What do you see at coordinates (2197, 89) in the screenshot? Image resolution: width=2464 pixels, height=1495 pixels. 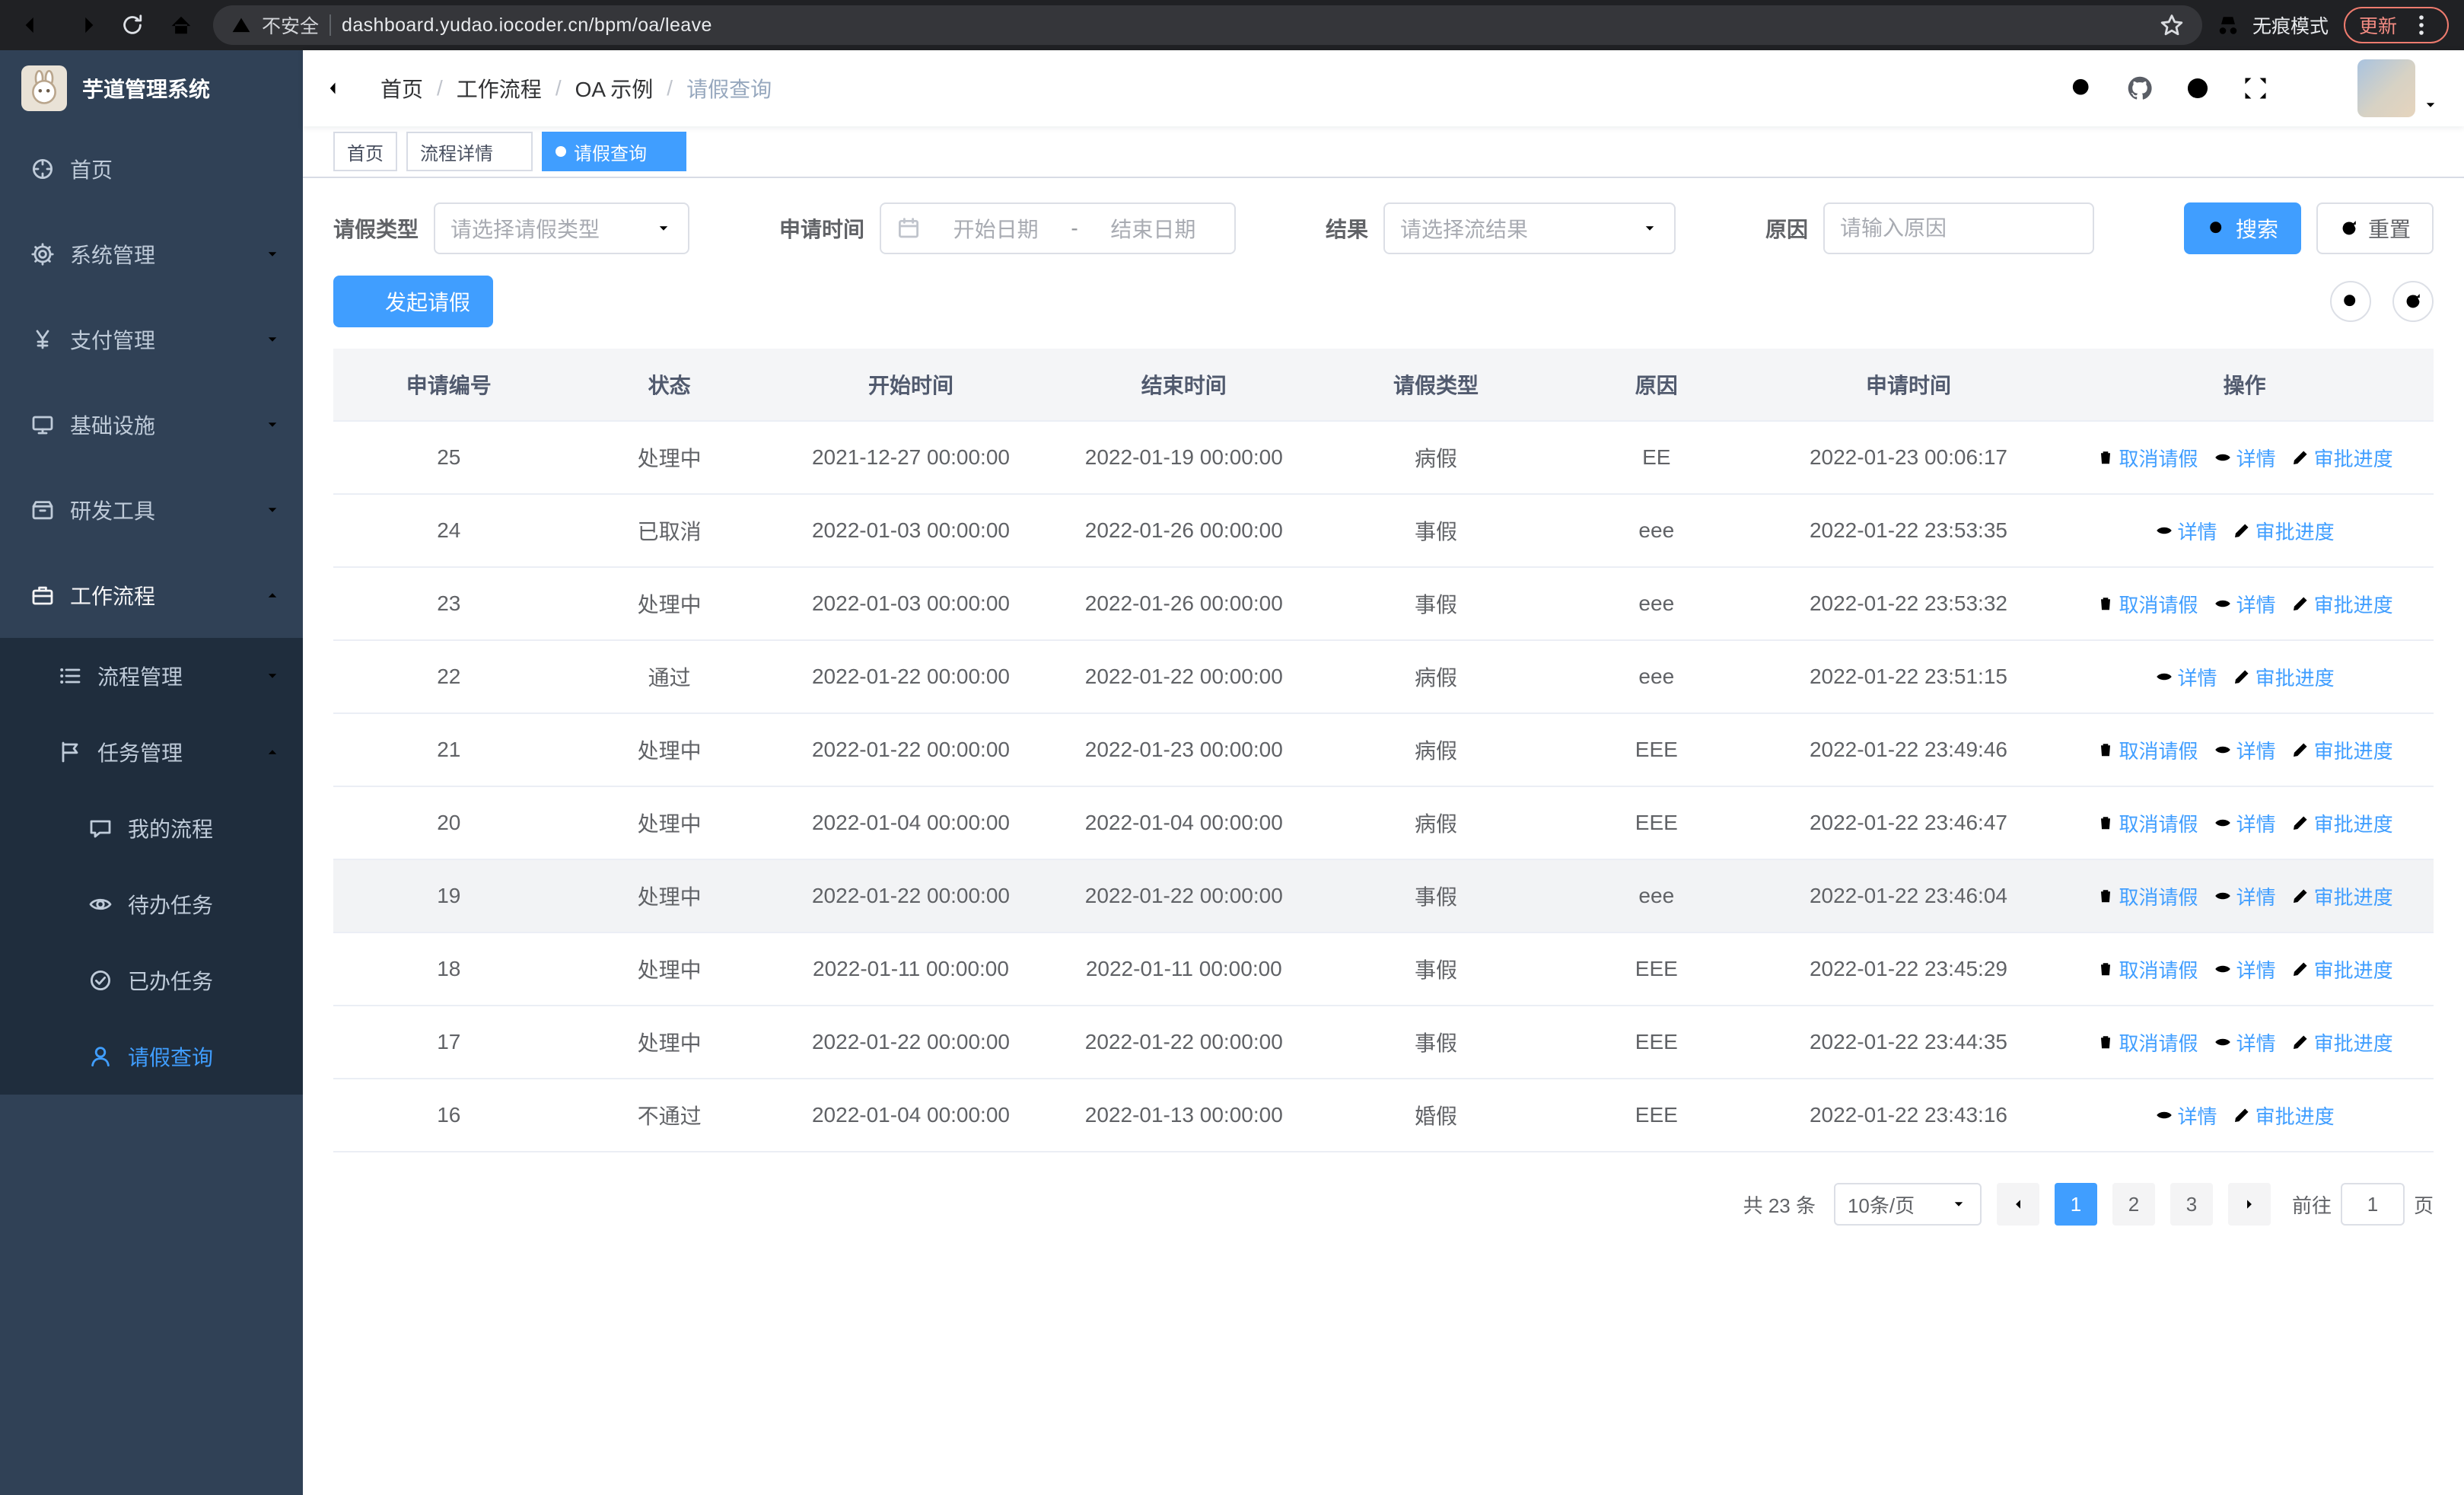 I see `help-icon` at bounding box center [2197, 89].